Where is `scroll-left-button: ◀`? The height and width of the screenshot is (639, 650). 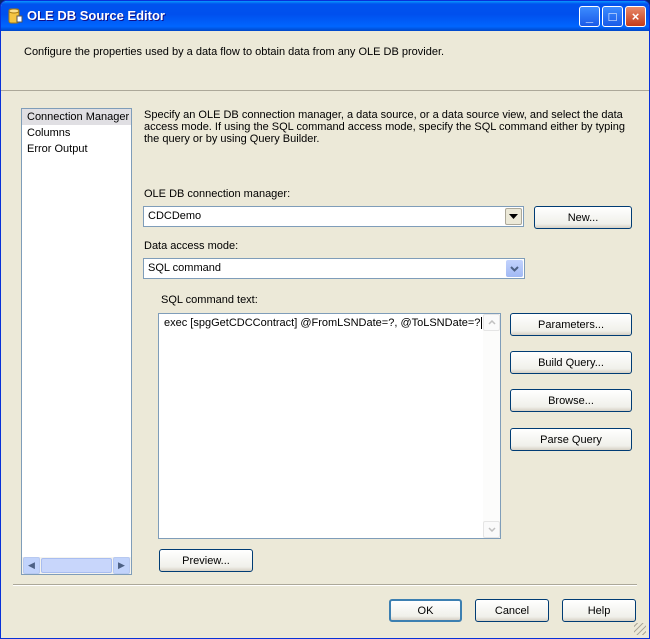
scroll-left-button: ◀ is located at coordinates (31, 565).